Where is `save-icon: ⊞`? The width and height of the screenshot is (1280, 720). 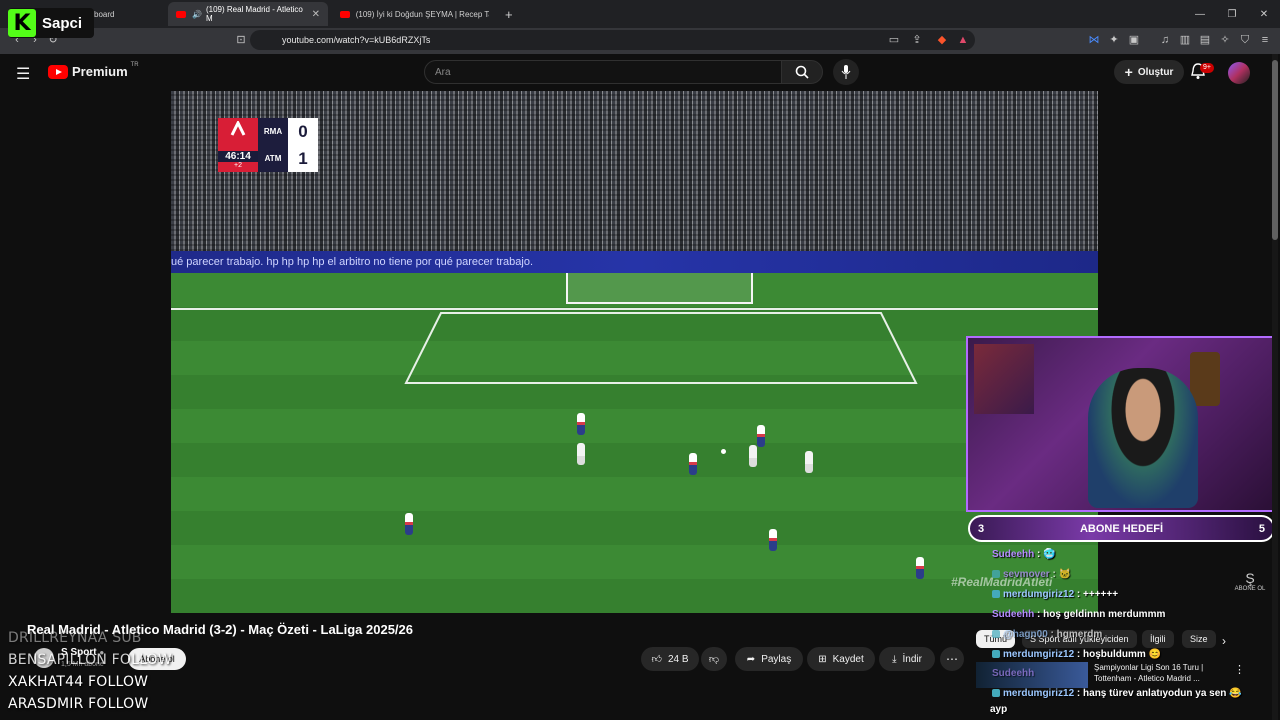
save-icon: ⊞ is located at coordinates (822, 659).